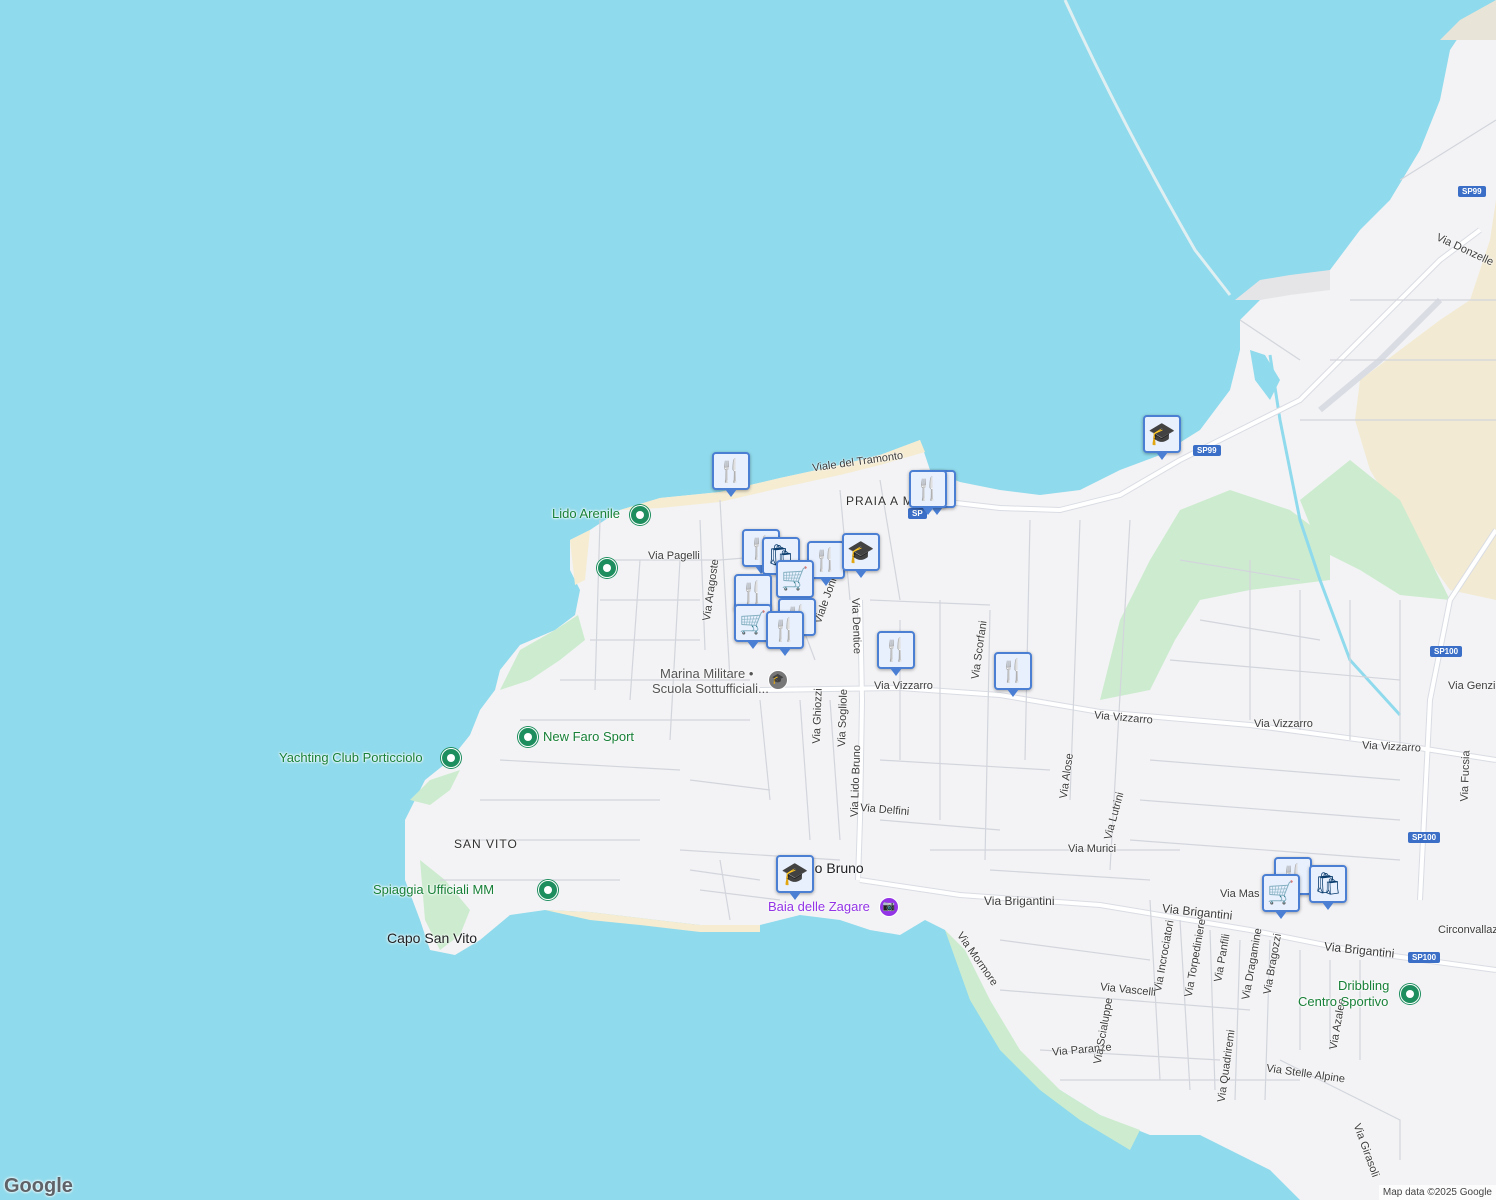 Image resolution: width=1496 pixels, height=1200 pixels. I want to click on camera-pin-icon: 📷, so click(889, 907).